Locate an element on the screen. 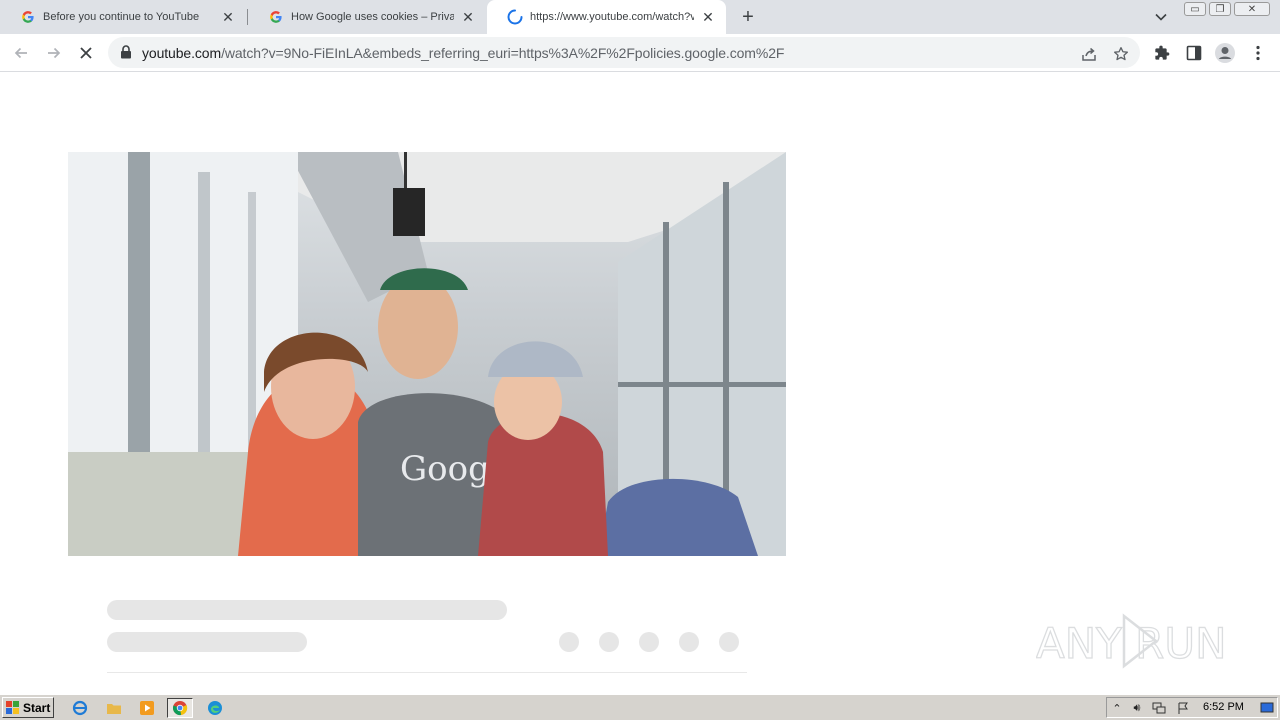 This screenshot has width=1280, height=720. show-desktop-icon is located at coordinates (1267, 708).